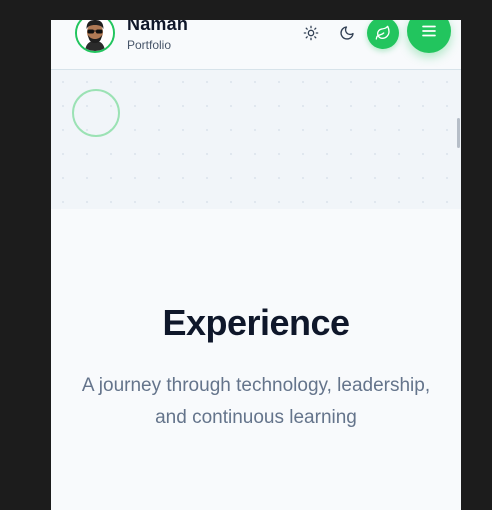 The width and height of the screenshot is (492, 510). I want to click on green-theme-button, so click(383, 34).